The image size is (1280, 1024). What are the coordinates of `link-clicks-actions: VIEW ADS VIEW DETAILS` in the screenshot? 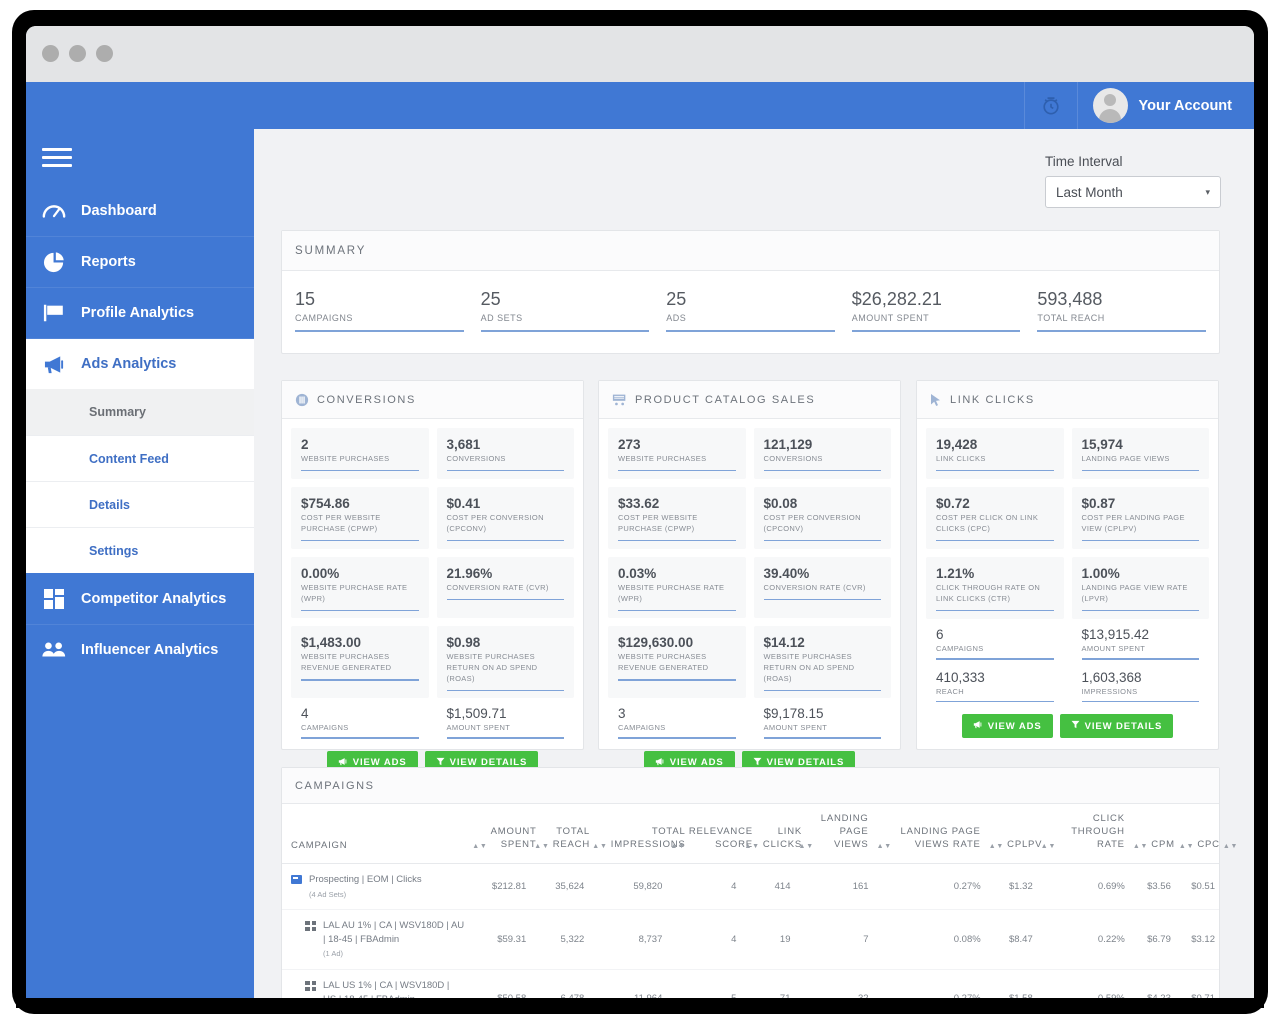 It's located at (1067, 726).